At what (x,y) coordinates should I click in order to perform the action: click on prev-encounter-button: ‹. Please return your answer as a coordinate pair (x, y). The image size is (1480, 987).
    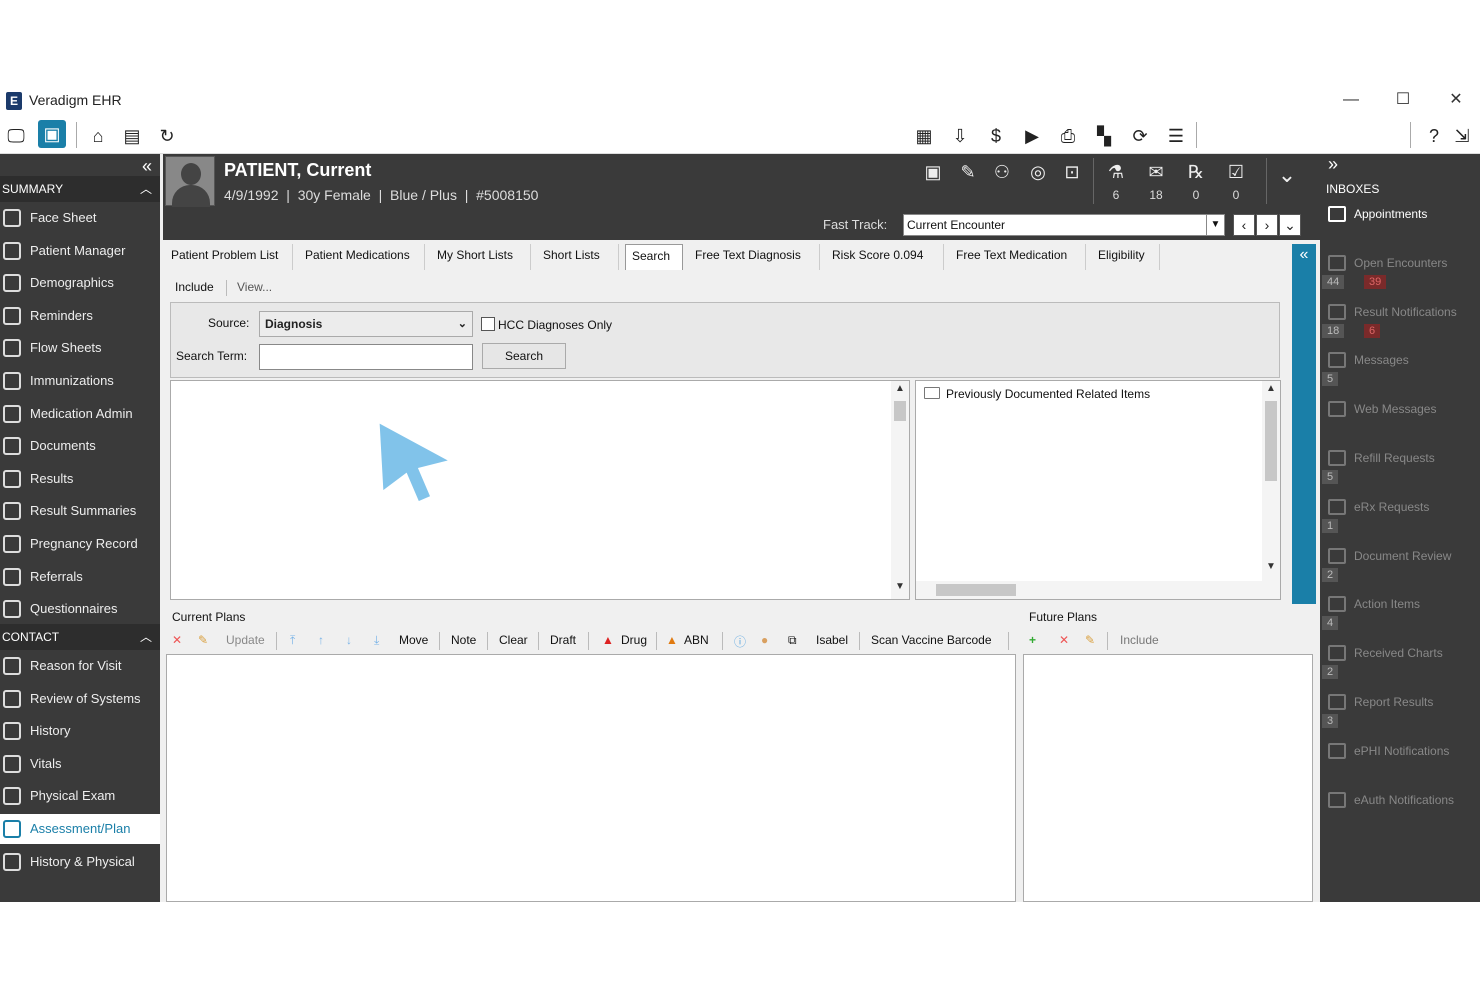
    Looking at the image, I should click on (1244, 225).